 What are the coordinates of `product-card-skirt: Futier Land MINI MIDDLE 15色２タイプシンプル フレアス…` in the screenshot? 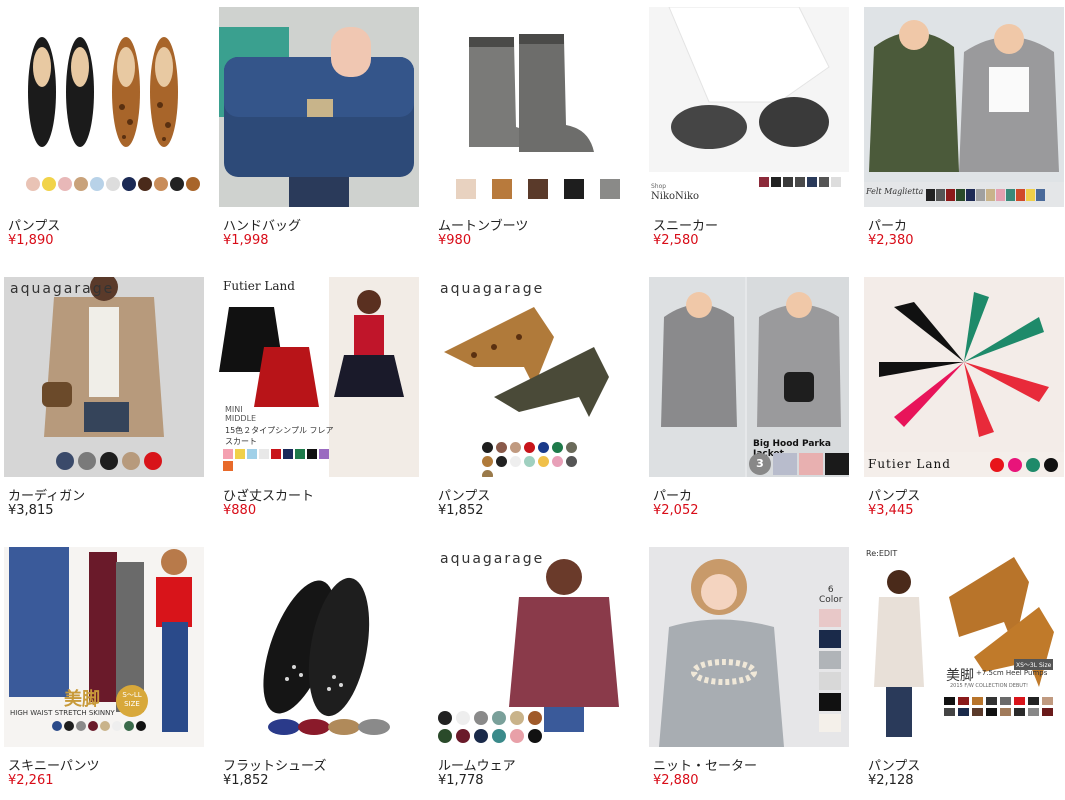 It's located at (319, 397).